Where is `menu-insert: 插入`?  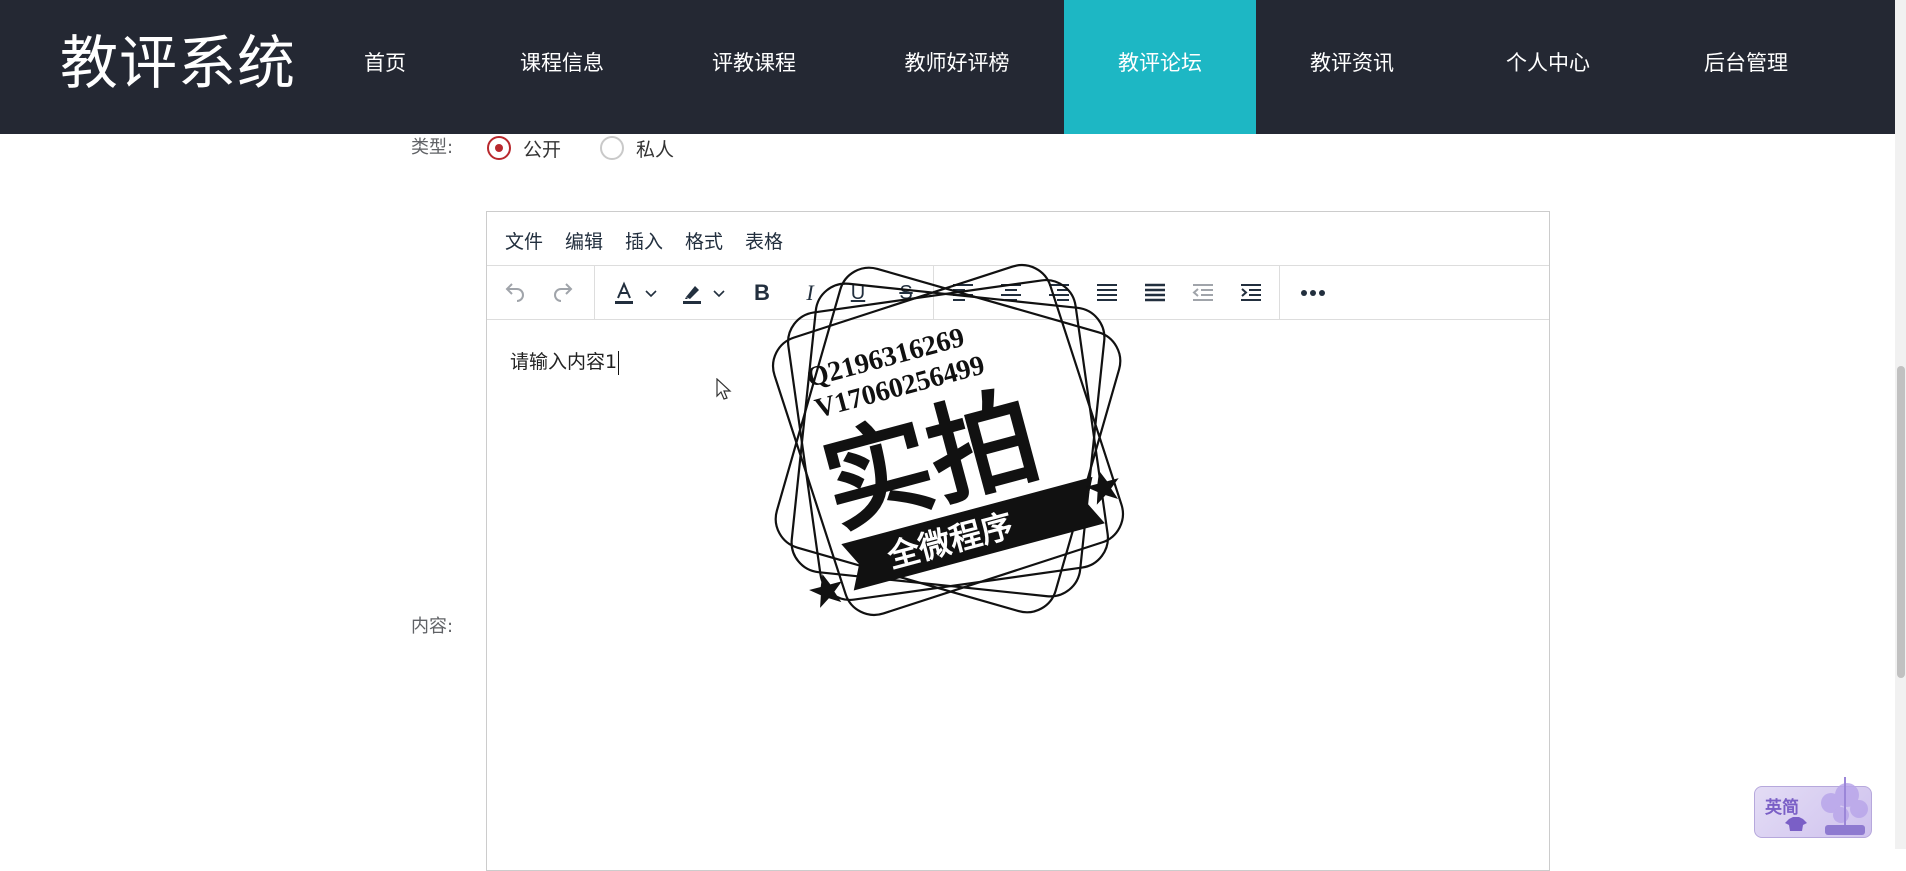 menu-insert: 插入 is located at coordinates (644, 240).